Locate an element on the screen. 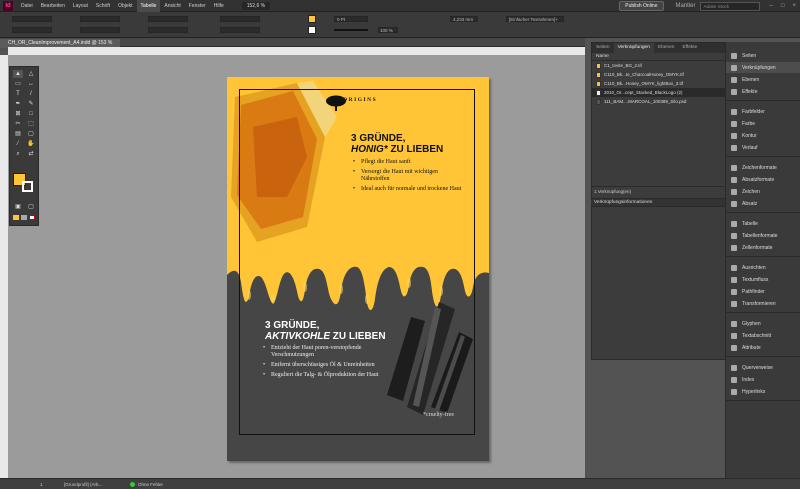 This screenshot has height=489, width=800. link-row: C1_Invite_BG_2.tif is located at coordinates (660, 65).